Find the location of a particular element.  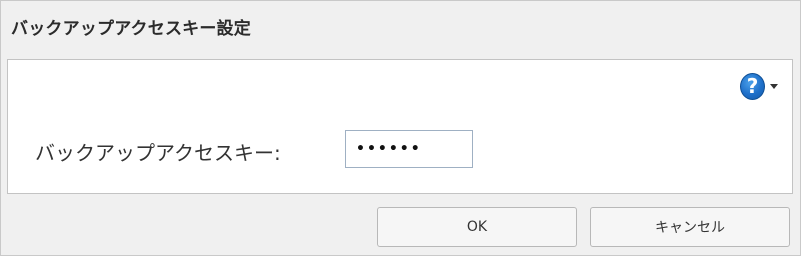

backup-access-key-label: バックアップアクセスキー: is located at coordinates (158, 153).